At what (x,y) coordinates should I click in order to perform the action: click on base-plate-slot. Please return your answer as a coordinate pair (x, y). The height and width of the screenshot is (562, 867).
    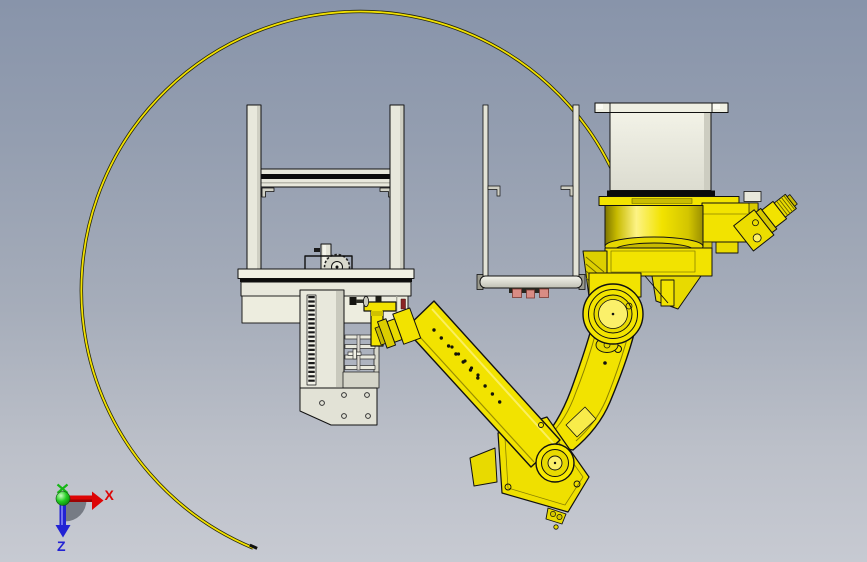
    Looking at the image, I should click on (662, 201).